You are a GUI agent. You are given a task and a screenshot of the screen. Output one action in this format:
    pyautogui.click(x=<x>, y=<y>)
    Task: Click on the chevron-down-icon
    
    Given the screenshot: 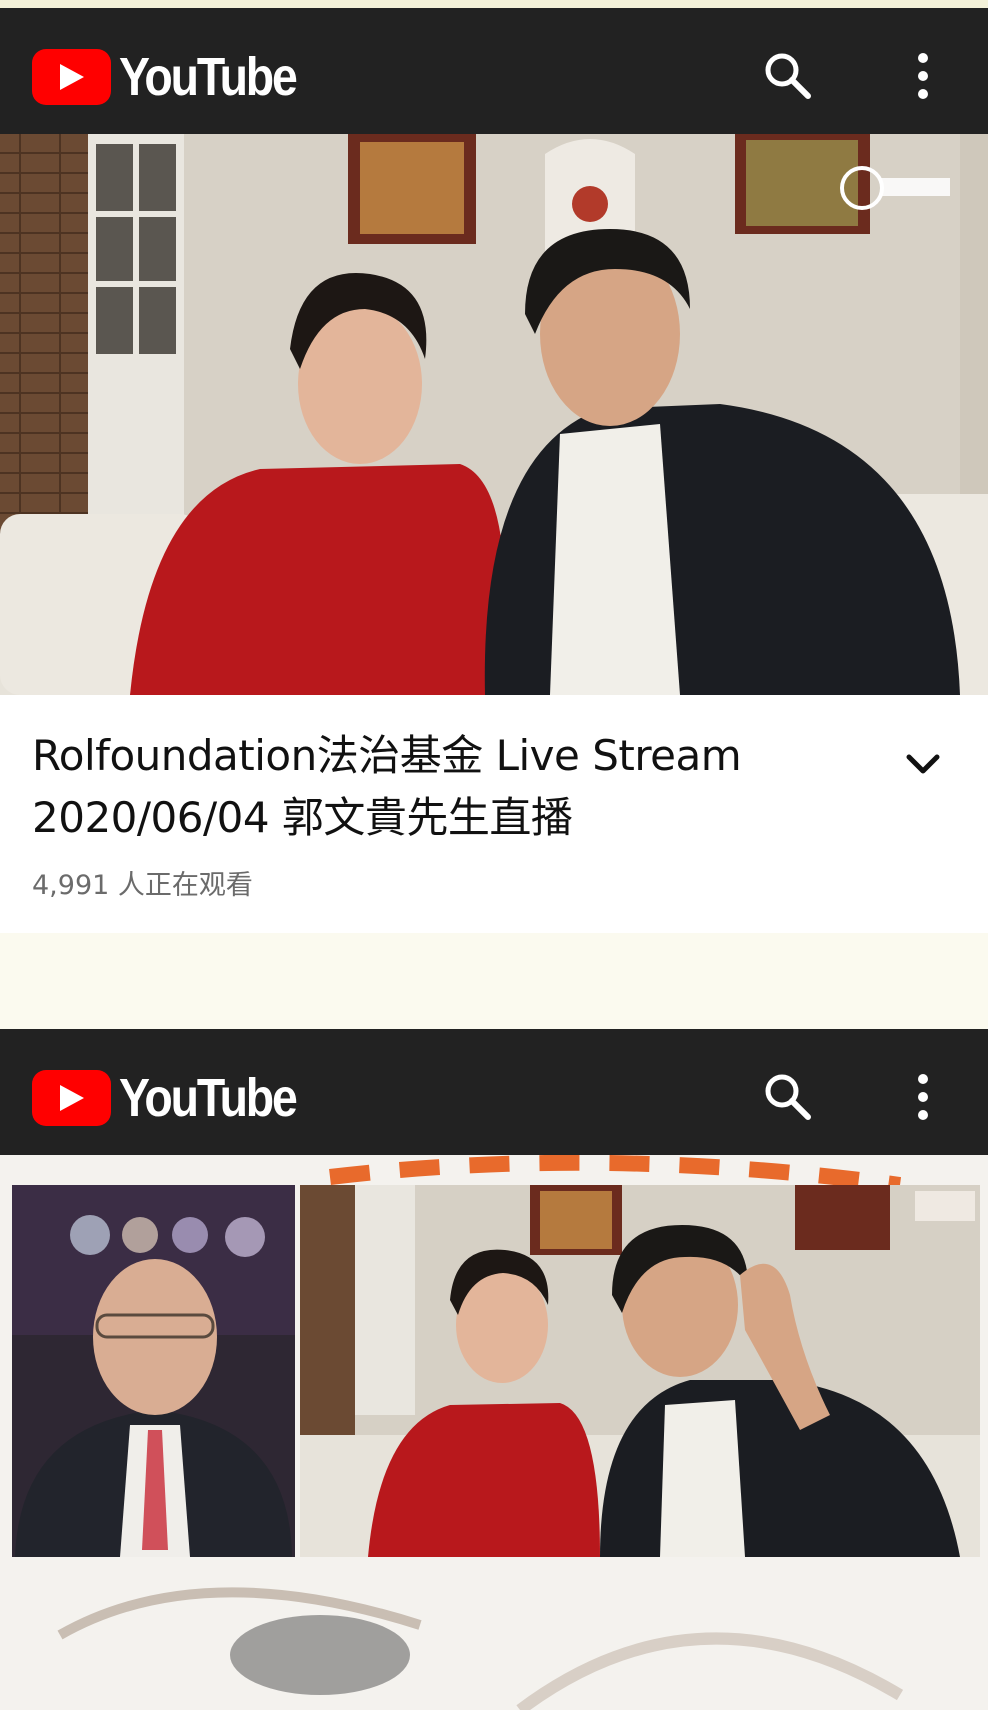 What is the action you would take?
    pyautogui.click(x=923, y=764)
    